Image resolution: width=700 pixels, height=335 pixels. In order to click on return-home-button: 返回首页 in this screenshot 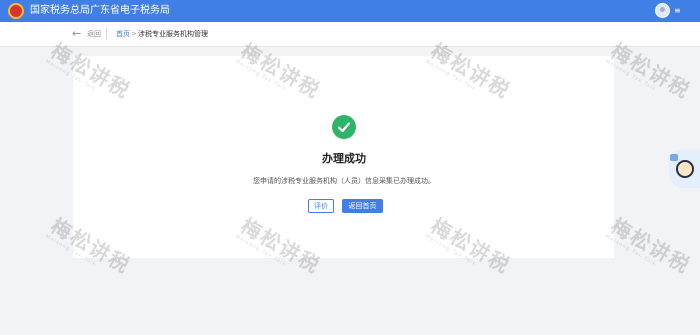, I will do `click(362, 206)`.